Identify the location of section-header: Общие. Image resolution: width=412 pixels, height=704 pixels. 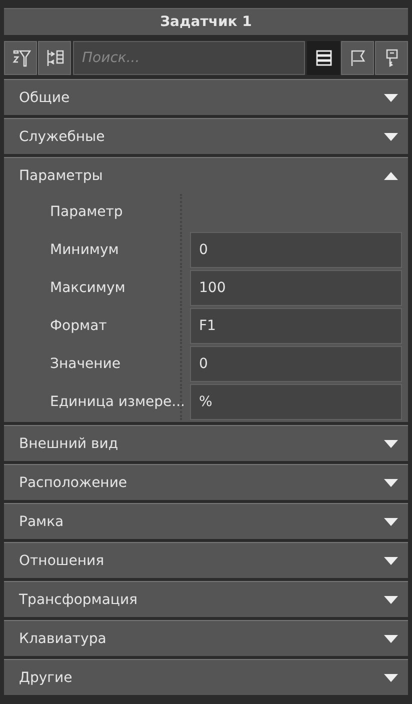
(206, 97).